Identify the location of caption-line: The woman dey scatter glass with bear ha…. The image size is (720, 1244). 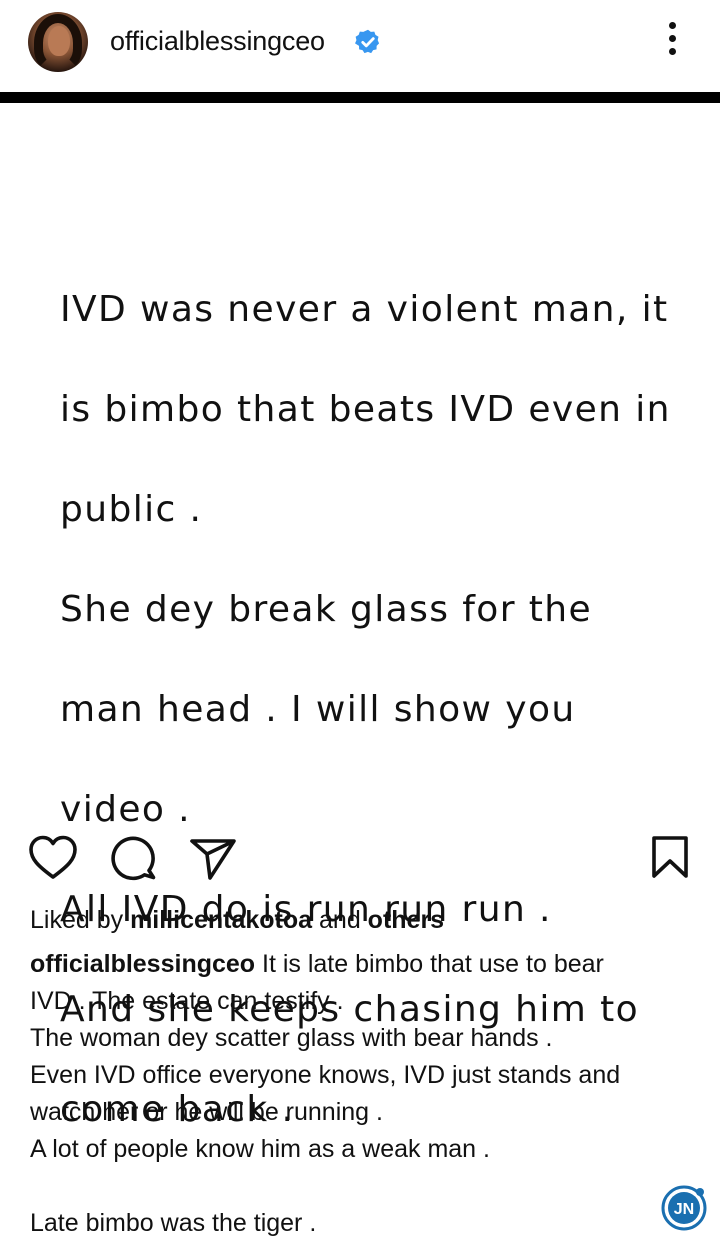
(291, 1038).